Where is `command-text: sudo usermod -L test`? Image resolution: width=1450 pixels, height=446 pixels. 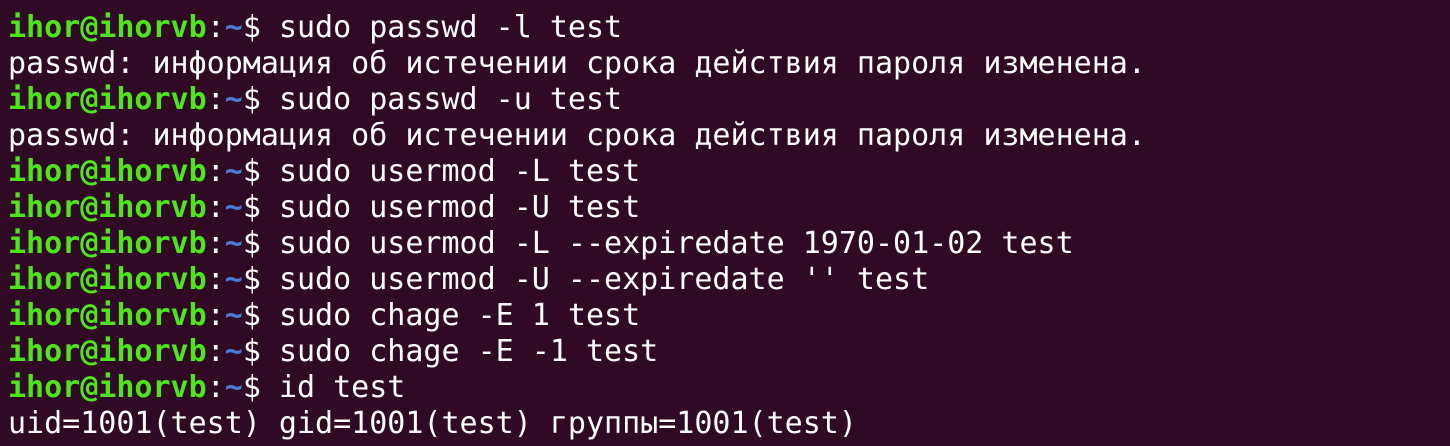 command-text: sudo usermod -L test is located at coordinates (459, 171).